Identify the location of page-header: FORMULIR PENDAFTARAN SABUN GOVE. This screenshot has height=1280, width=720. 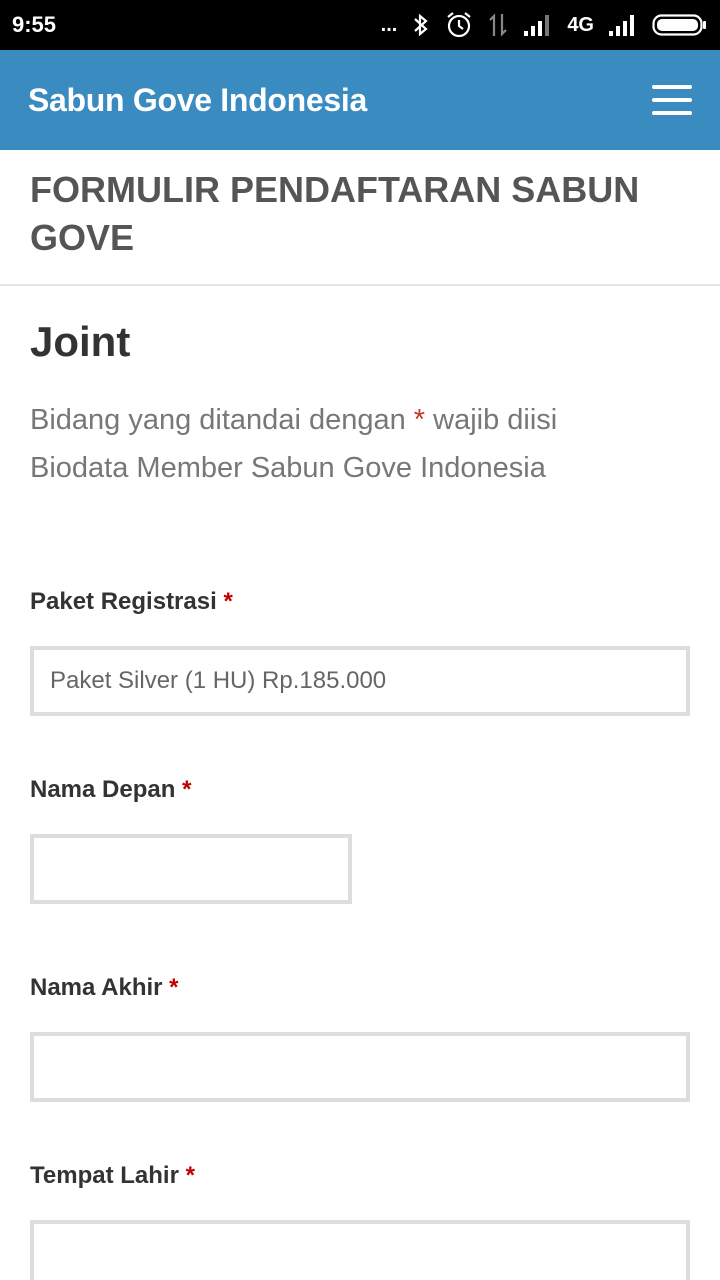
(360, 218).